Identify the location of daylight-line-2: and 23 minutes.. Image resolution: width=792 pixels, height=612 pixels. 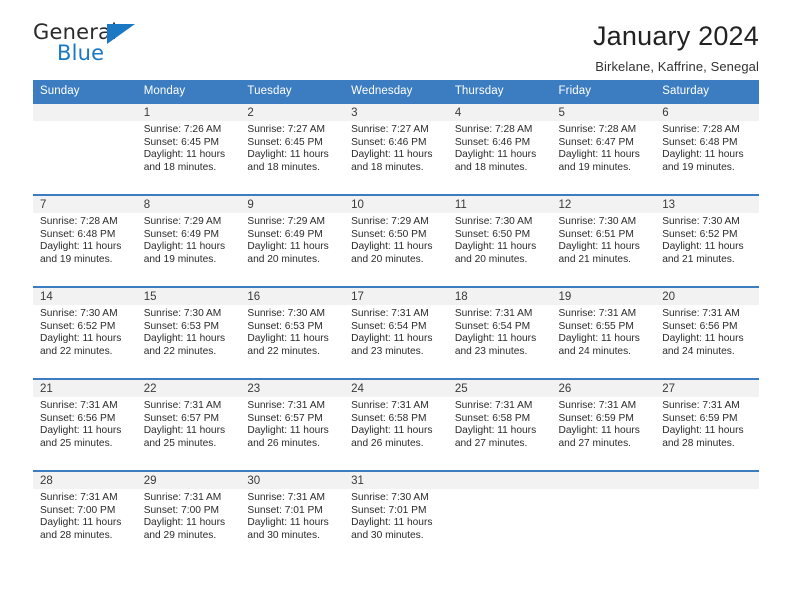
(387, 351).